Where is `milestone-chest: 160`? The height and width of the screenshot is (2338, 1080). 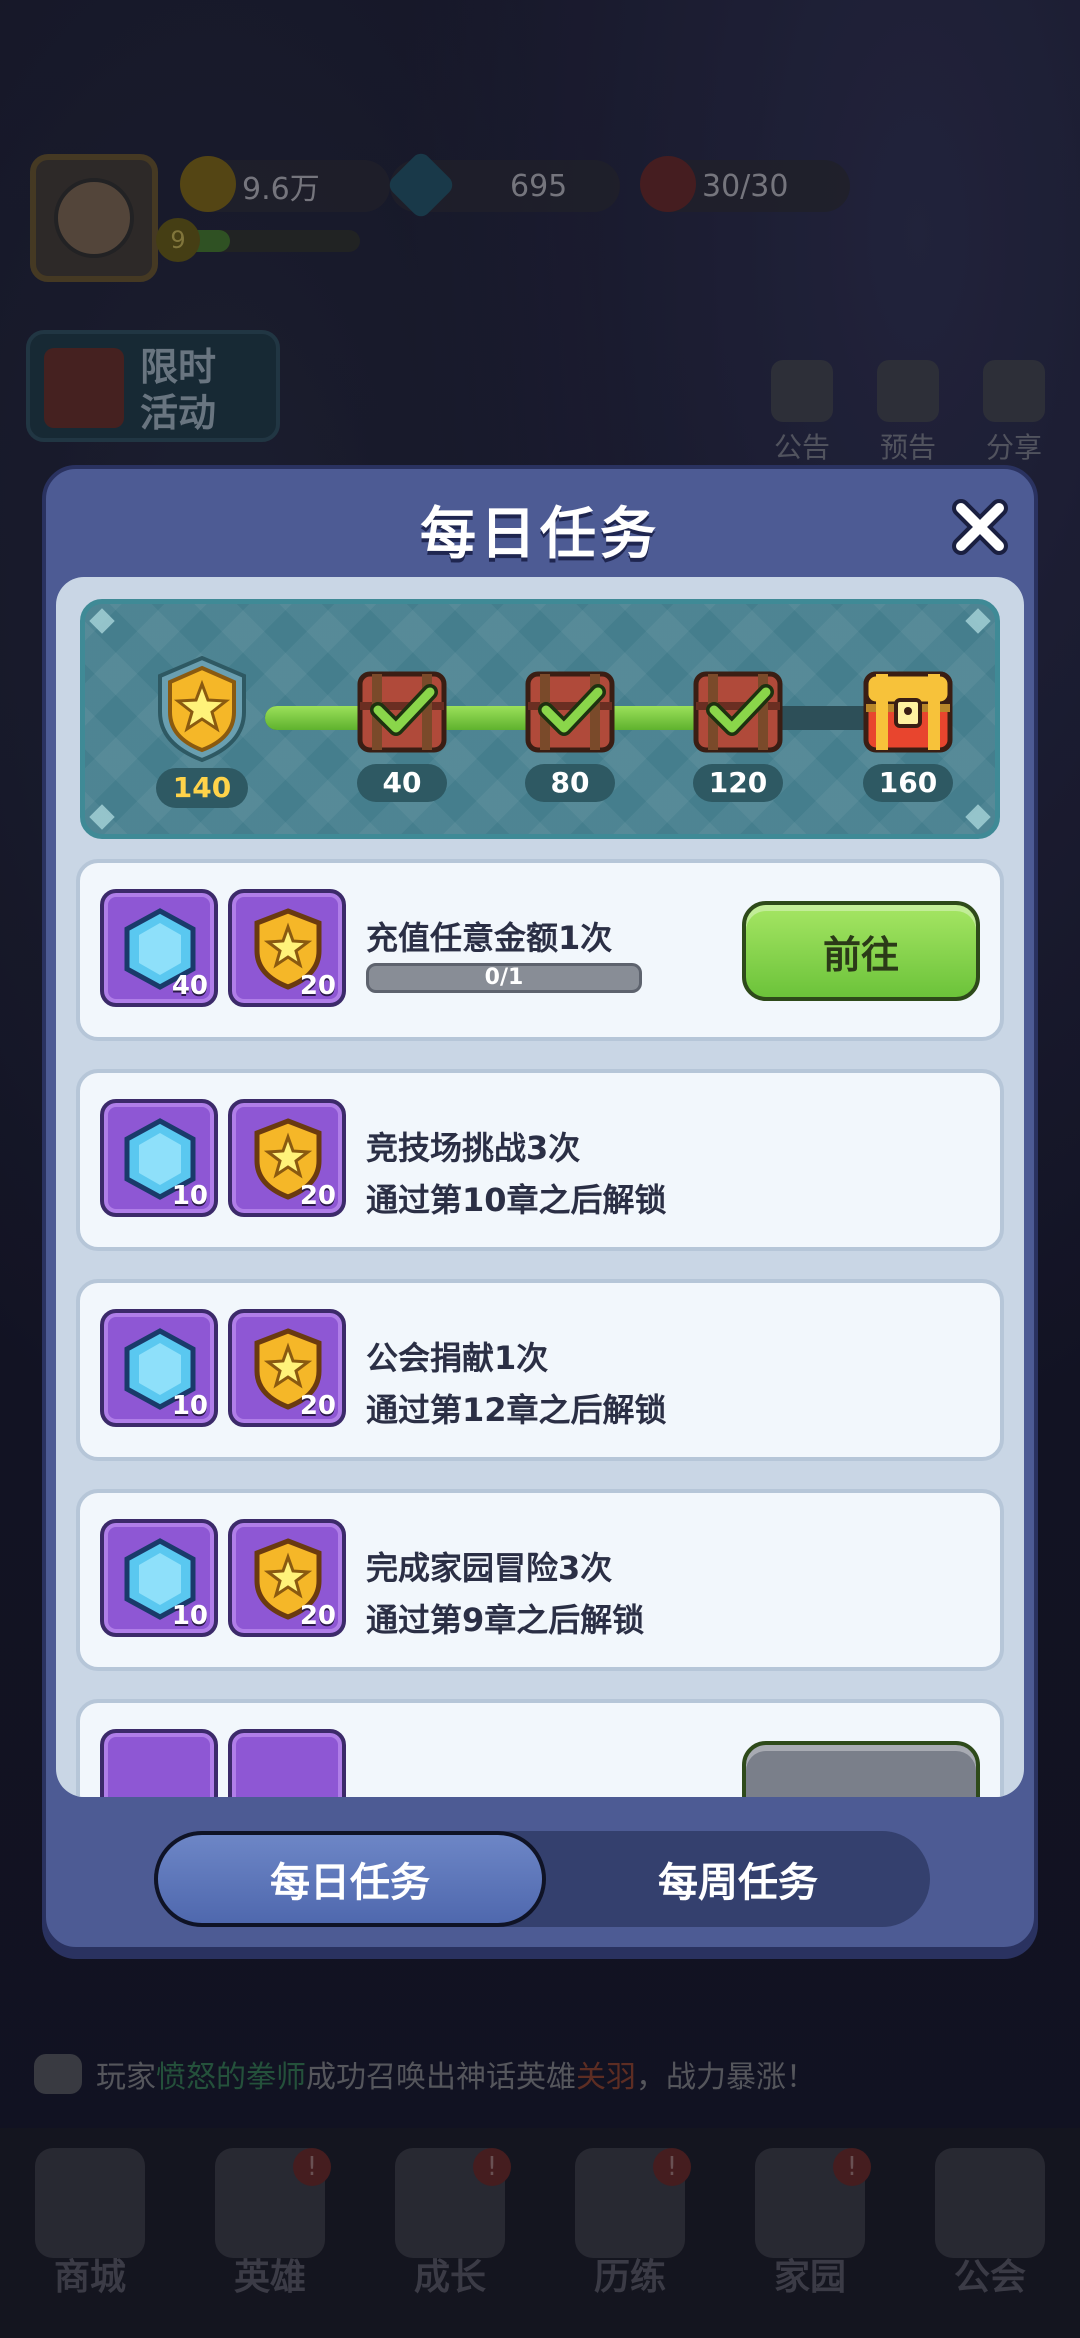
milestone-chest: 160 is located at coordinates (908, 734).